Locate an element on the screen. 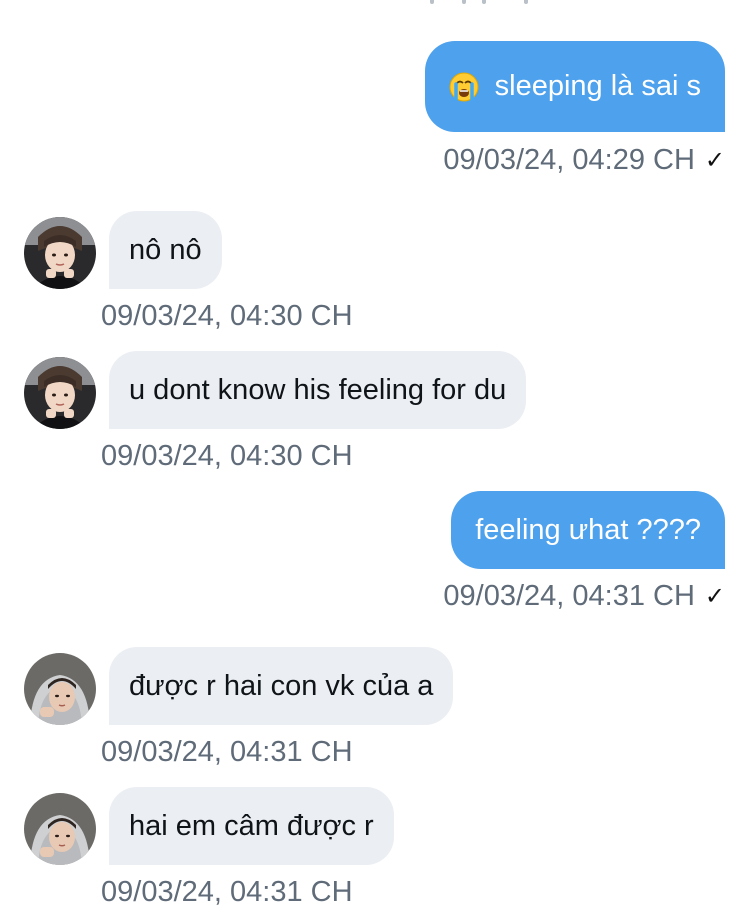 This screenshot has height=913, width=750. message-text: u dont know his feeling for du is located at coordinates (318, 389).